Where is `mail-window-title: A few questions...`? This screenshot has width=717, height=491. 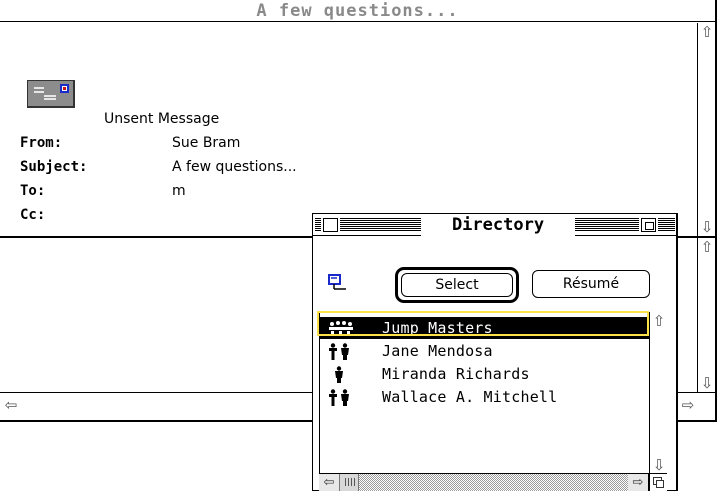
mail-window-title: A few questions... is located at coordinates (357, 11).